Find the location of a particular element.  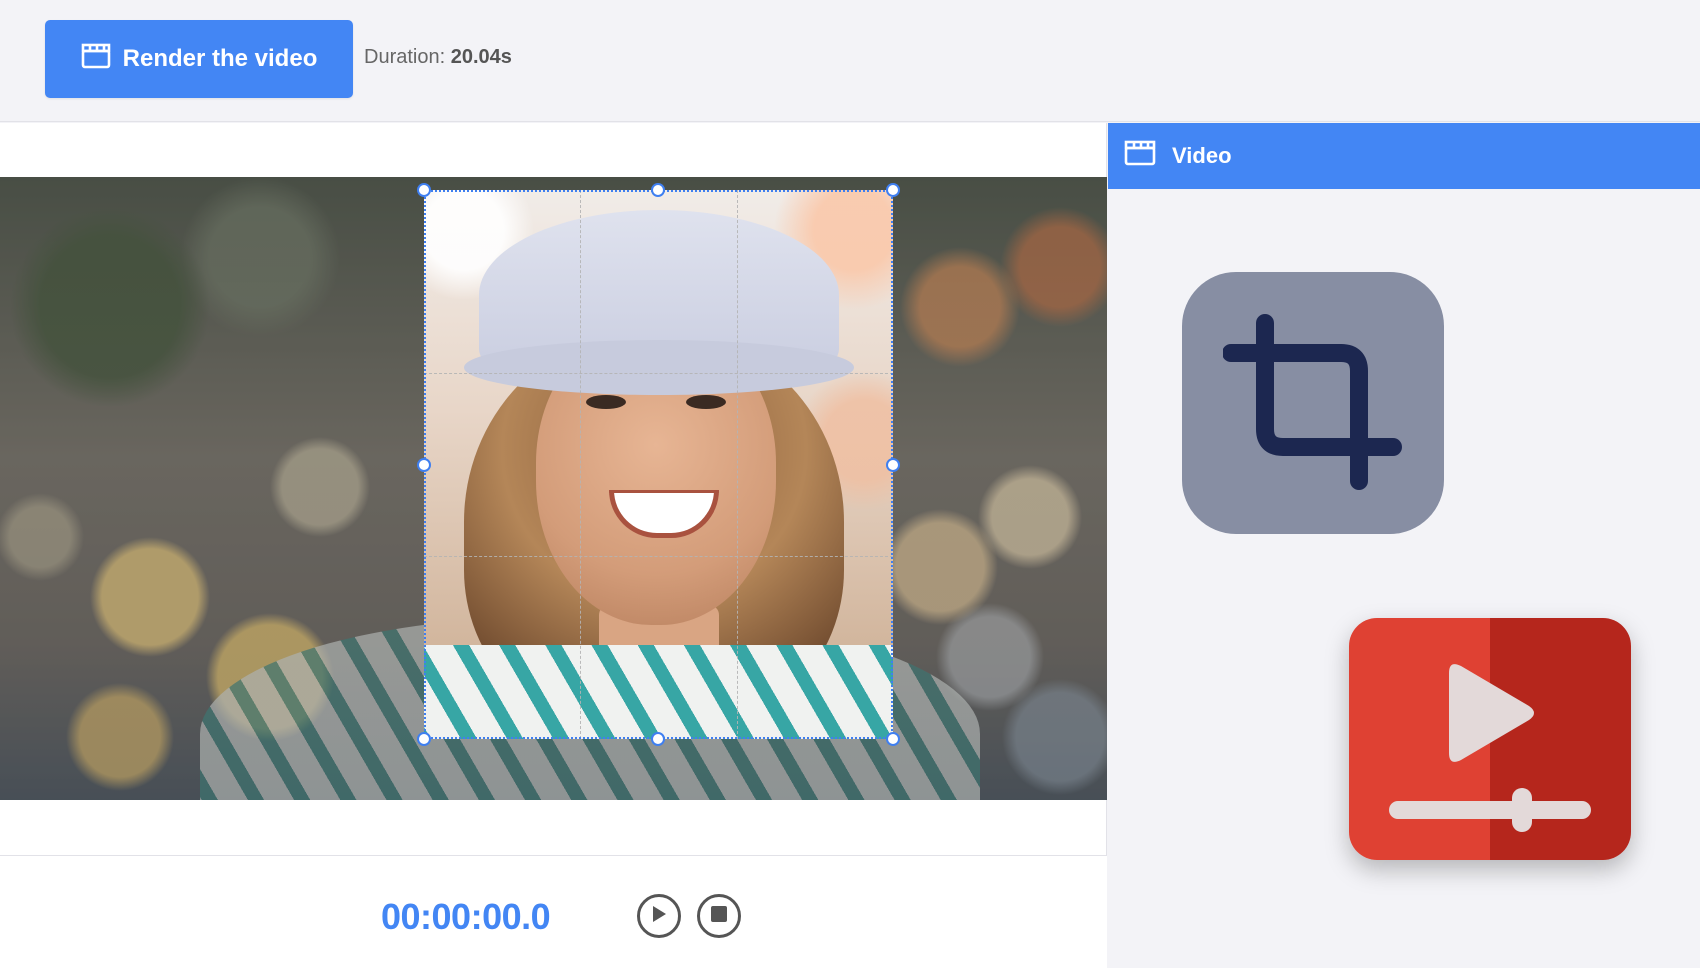

crop-handle-top-left is located at coordinates (424, 190).